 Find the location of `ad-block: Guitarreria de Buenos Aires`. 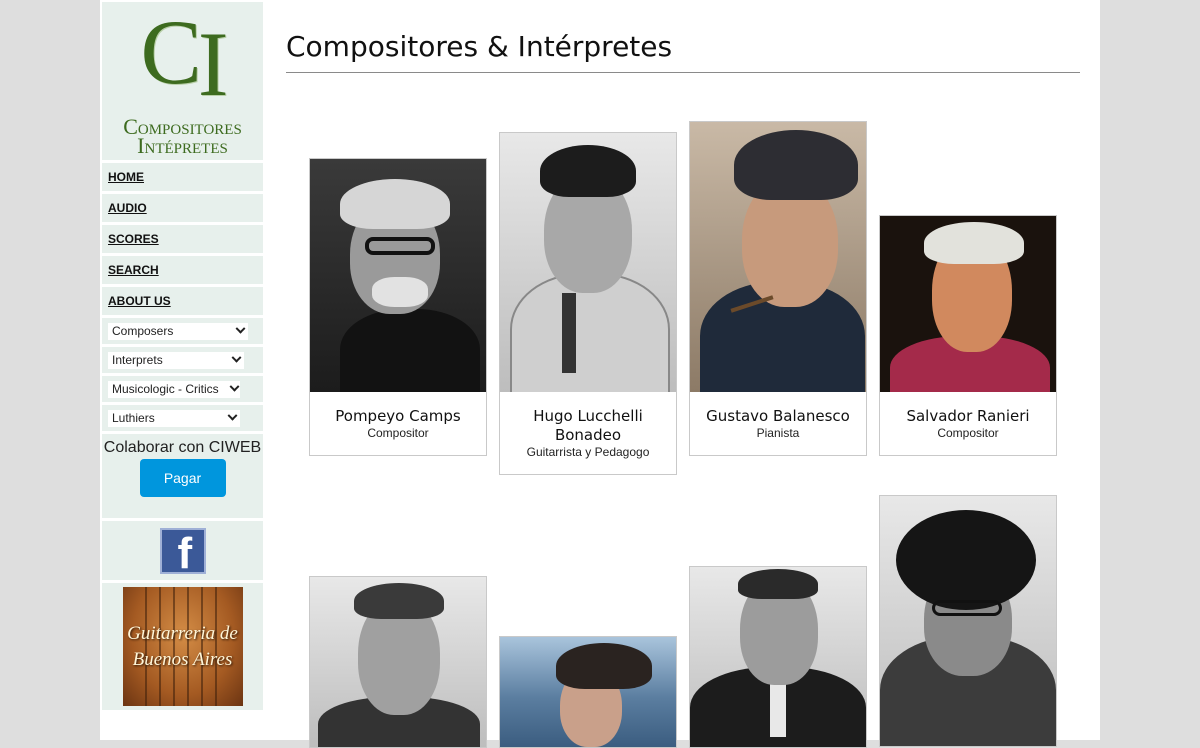

ad-block: Guitarreria de Buenos Aires is located at coordinates (182, 648).